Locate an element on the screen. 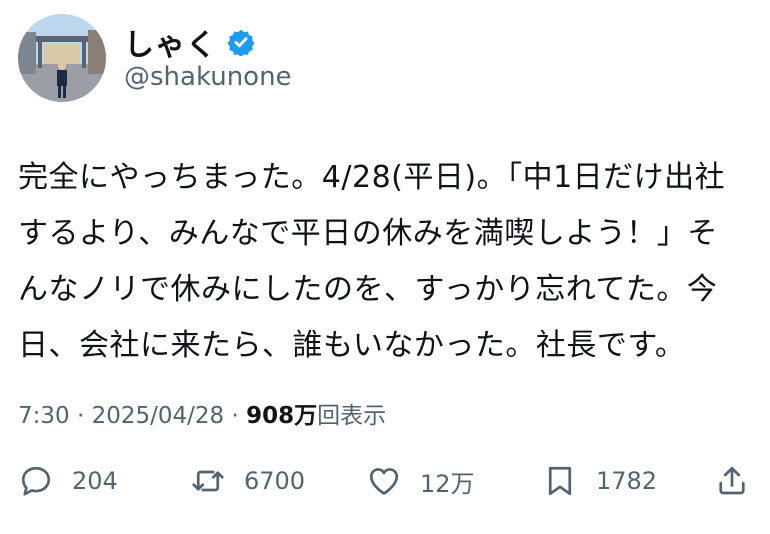  avatar is located at coordinates (62, 58).